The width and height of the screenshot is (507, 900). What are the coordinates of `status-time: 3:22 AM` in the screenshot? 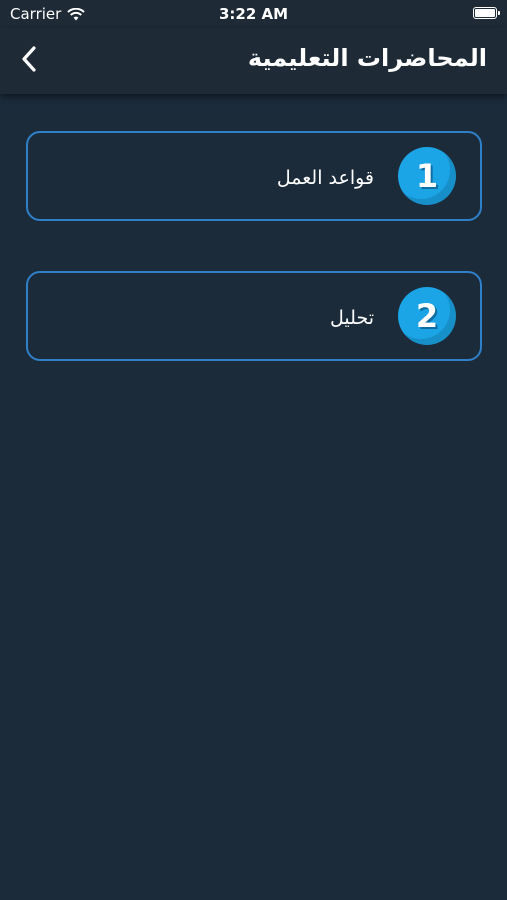 It's located at (253, 14).